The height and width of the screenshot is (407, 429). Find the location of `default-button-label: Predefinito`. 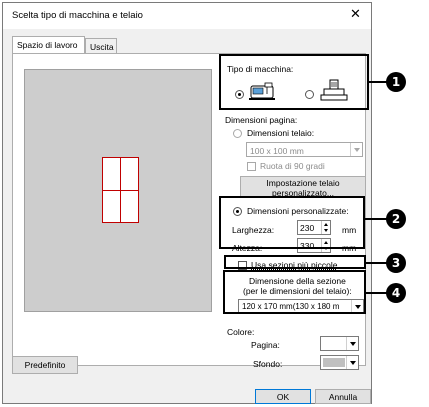

default-button-label: Predefinito is located at coordinates (45, 365).